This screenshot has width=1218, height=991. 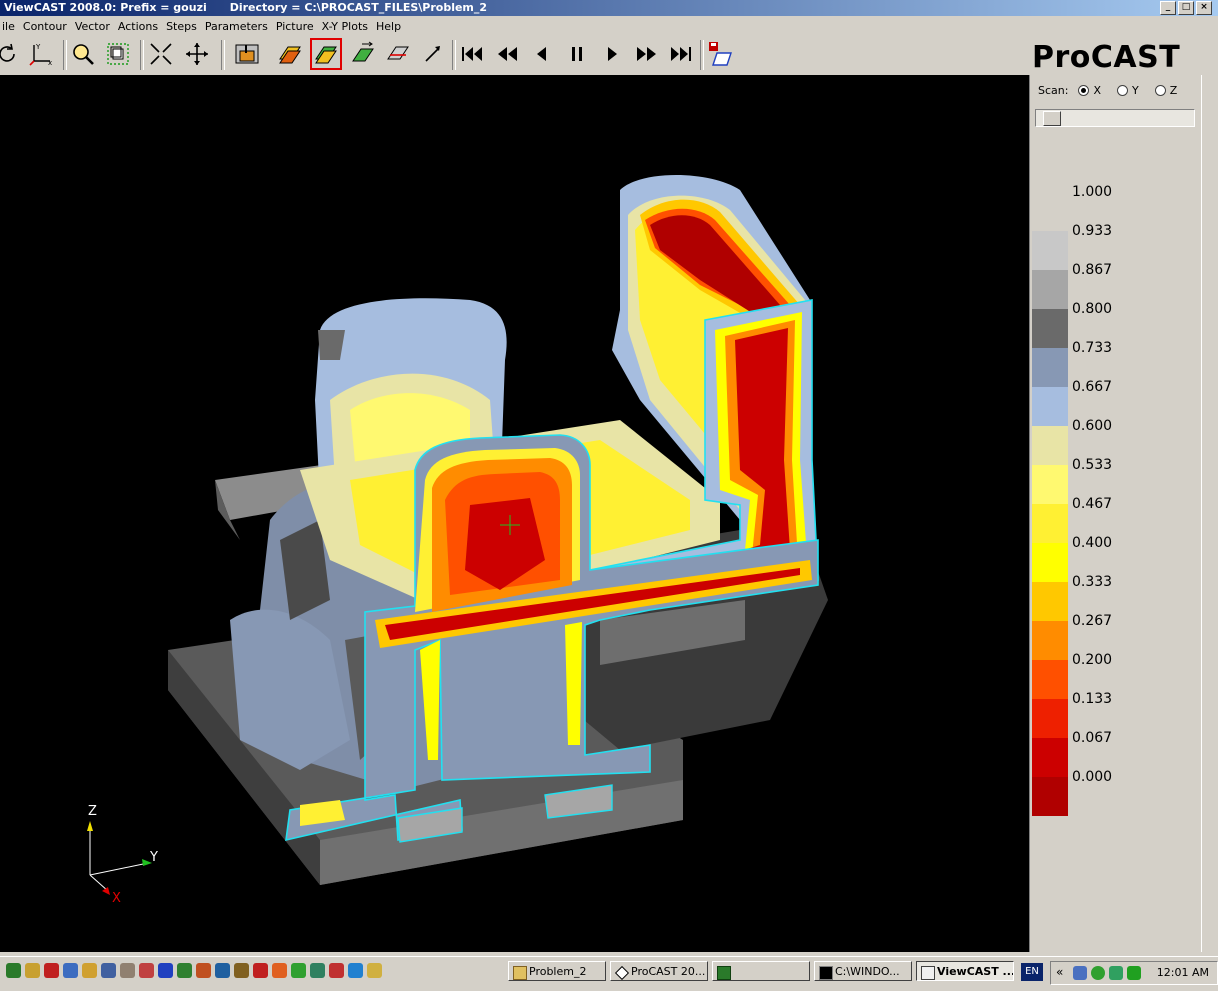 What do you see at coordinates (94, 26) in the screenshot?
I see `menu-vector: Vector` at bounding box center [94, 26].